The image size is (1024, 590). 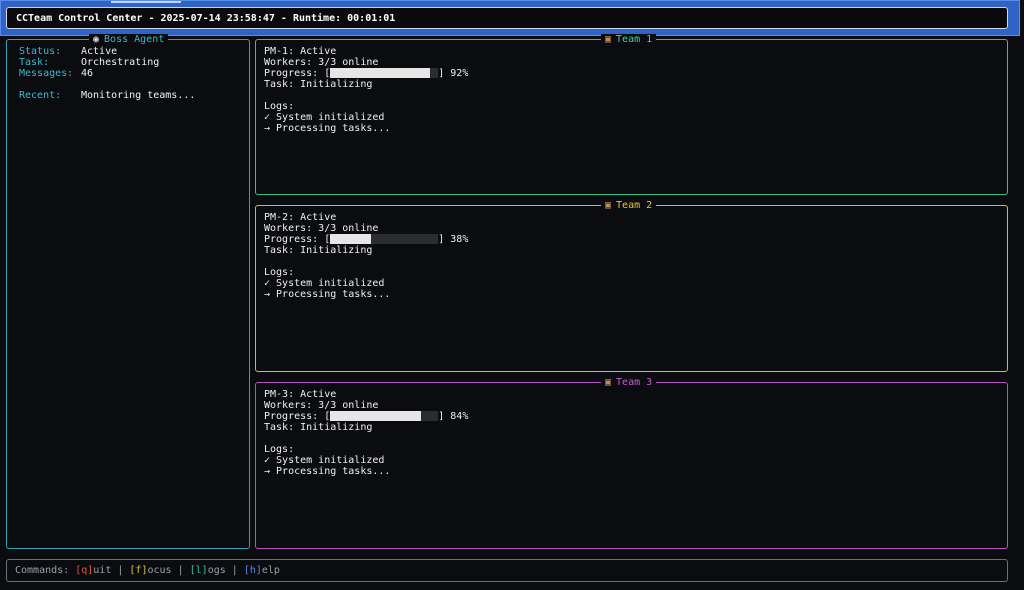 I want to click on boss-messages-row: Messages:, so click(x=46, y=73).